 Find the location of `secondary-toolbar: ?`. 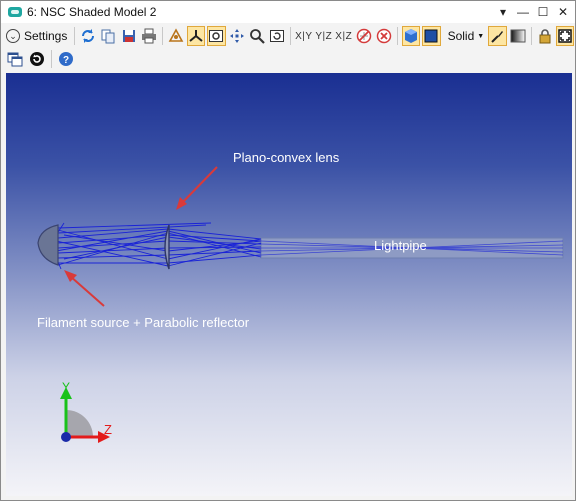

secondary-toolbar: ? is located at coordinates (288, 59).